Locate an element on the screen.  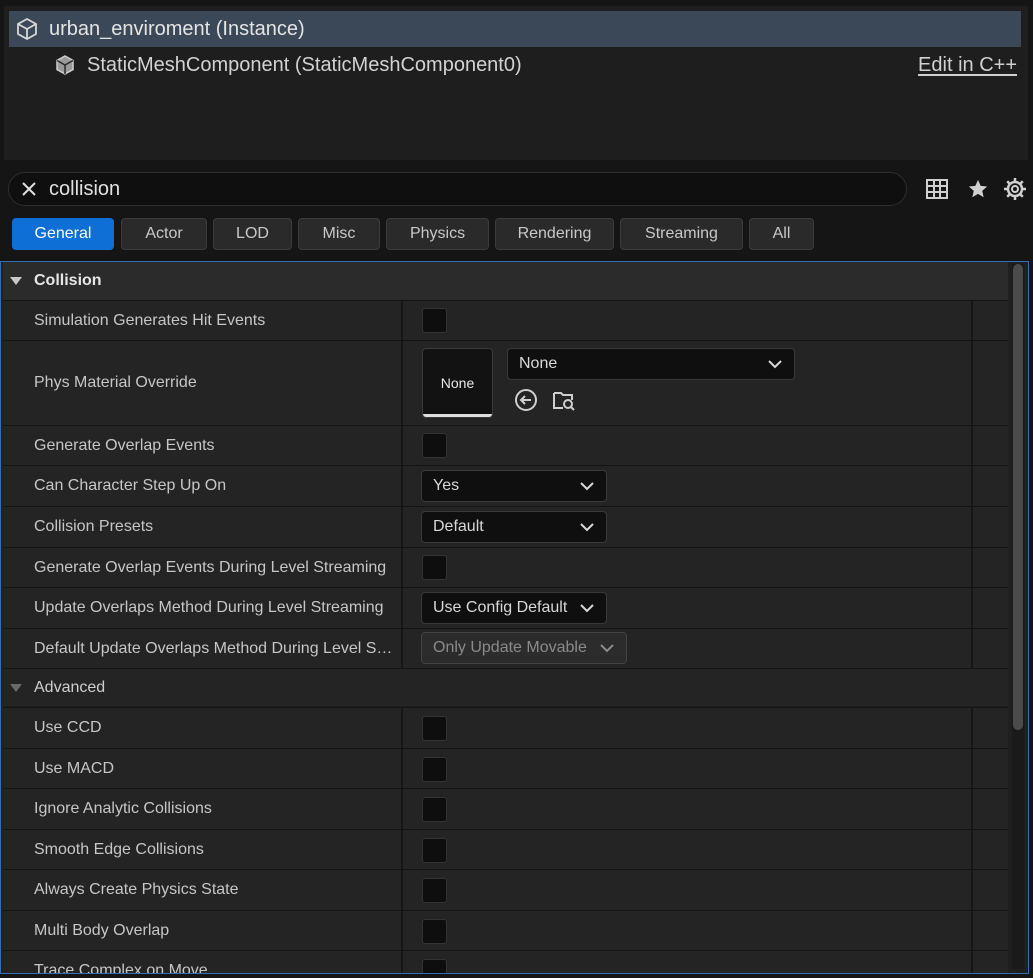
trace-complex-checkbox is located at coordinates (434, 966).